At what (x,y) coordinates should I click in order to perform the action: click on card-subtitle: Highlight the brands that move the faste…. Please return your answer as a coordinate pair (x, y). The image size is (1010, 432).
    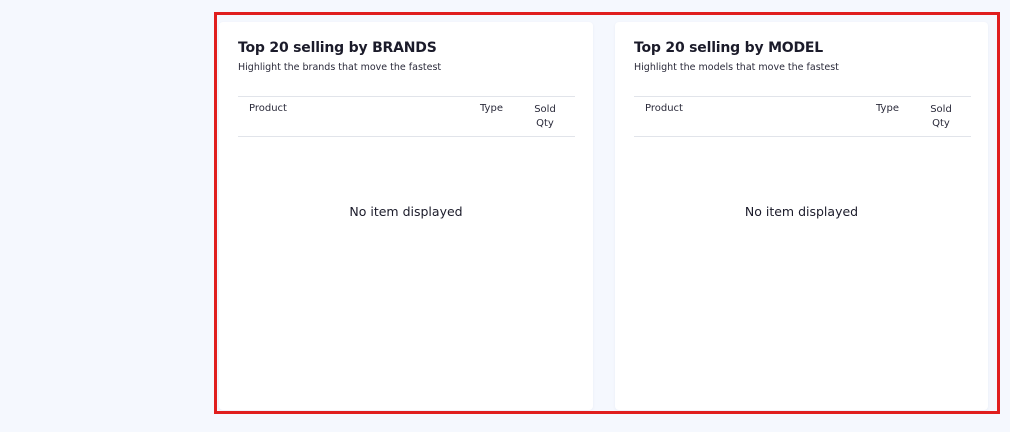
    Looking at the image, I should click on (340, 67).